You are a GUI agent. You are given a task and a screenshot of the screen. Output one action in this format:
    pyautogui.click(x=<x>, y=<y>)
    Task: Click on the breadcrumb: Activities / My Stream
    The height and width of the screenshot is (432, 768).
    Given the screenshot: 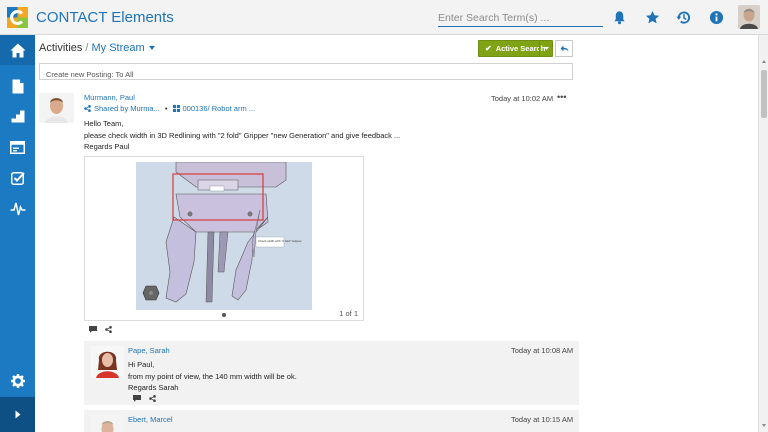 What is the action you would take?
    pyautogui.click(x=97, y=48)
    